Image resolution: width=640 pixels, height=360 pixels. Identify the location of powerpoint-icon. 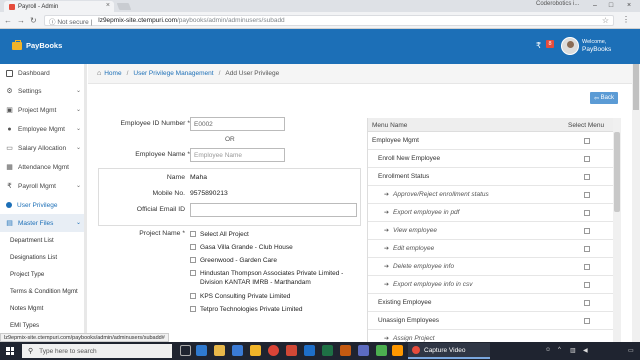
(345, 350).